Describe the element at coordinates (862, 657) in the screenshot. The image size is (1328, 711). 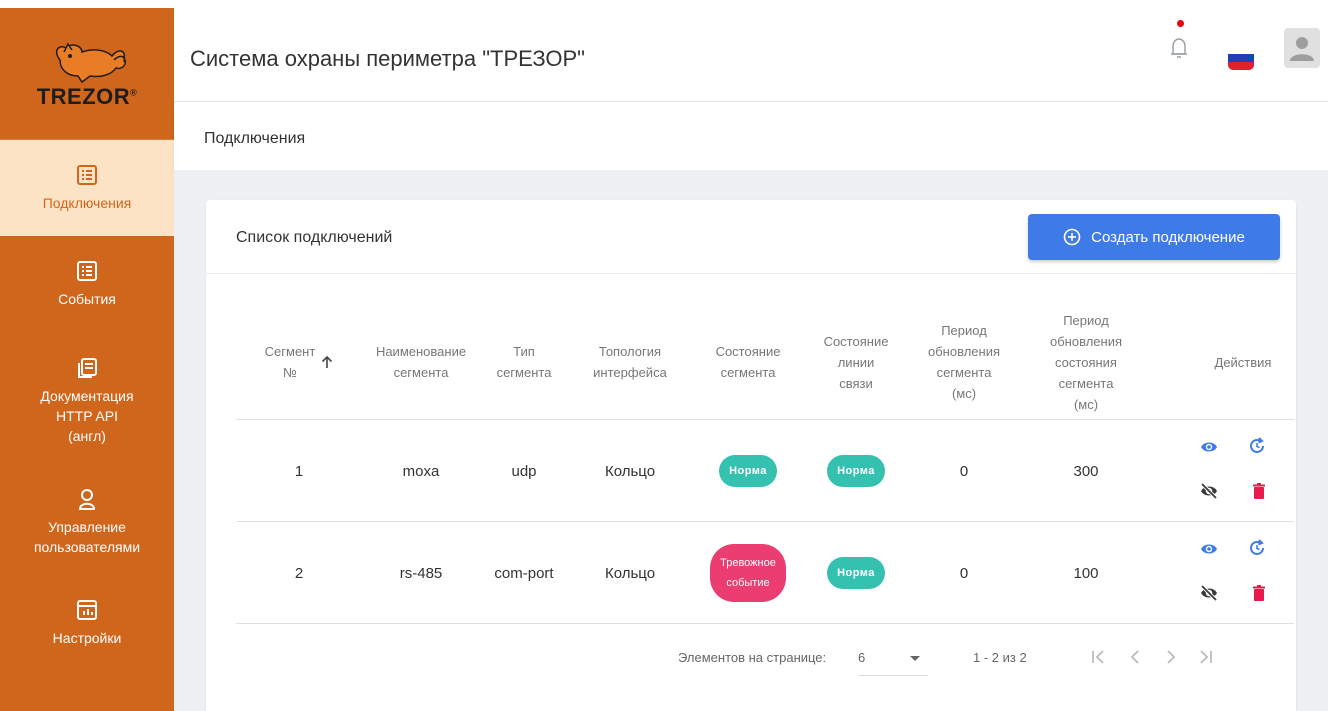
I see `page-size-value: 6` at that location.